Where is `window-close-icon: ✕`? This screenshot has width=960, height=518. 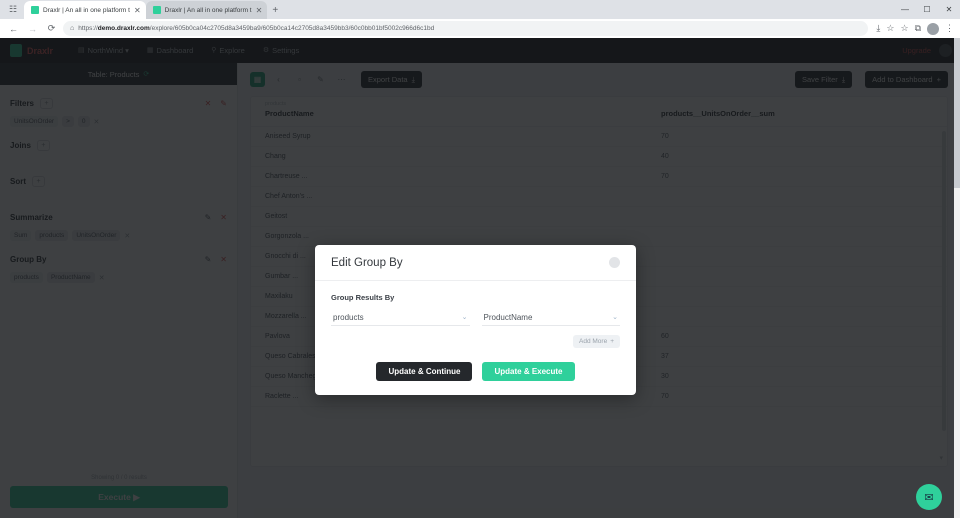
window-close-icon: ✕ is located at coordinates (949, 9).